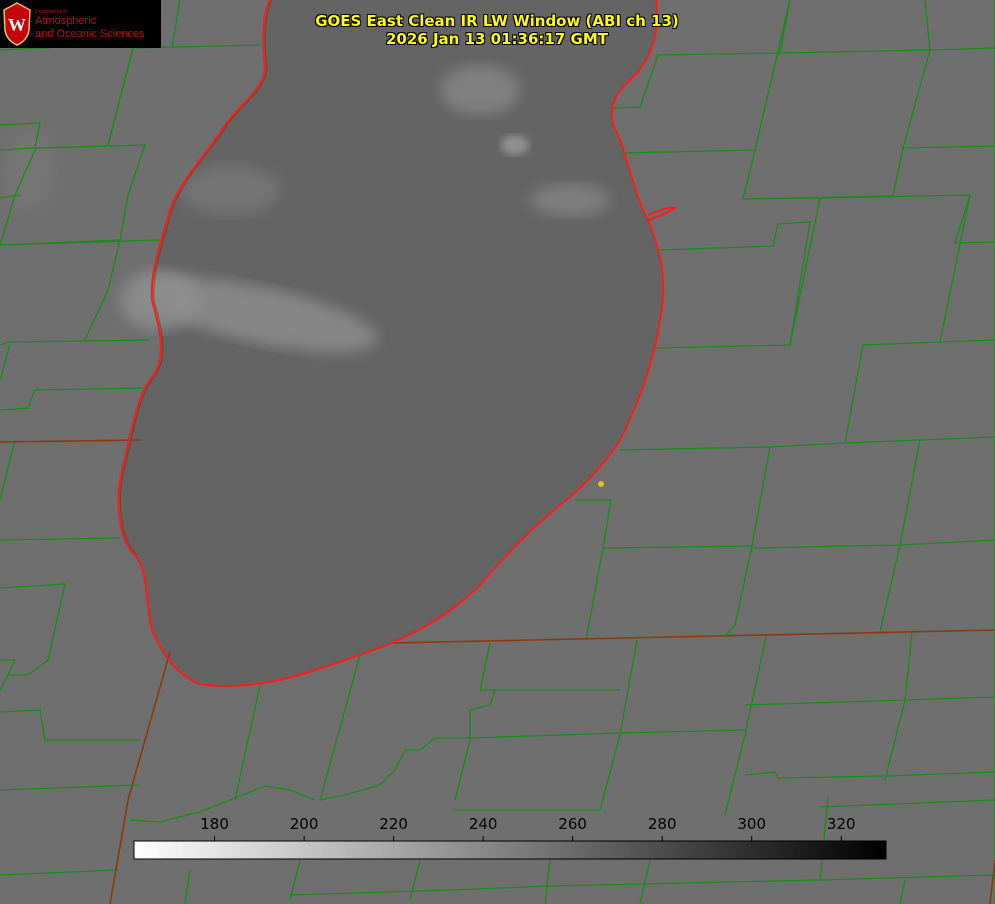 The width and height of the screenshot is (995, 904). I want to click on colorbar-tick-label: 220, so click(393, 824).